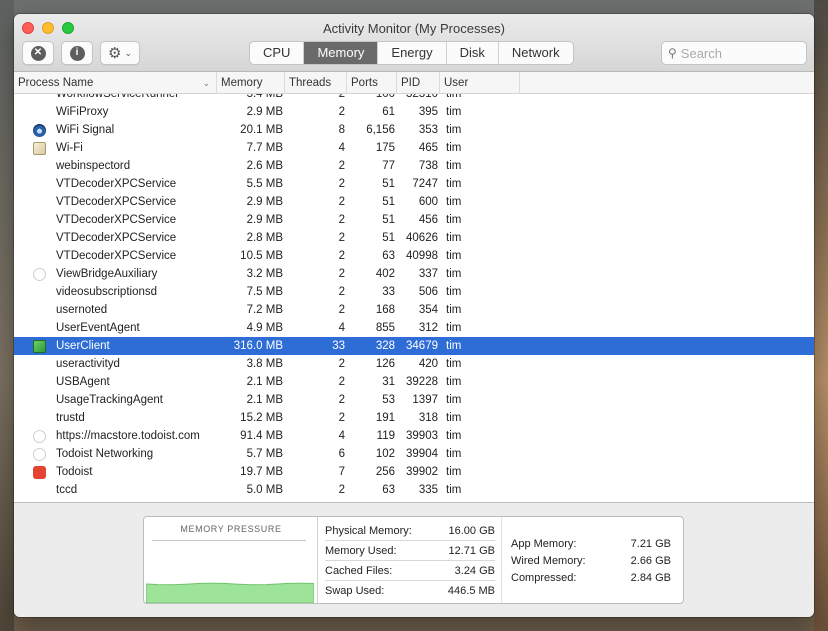 Image resolution: width=828 pixels, height=631 pixels. I want to click on table-row: Wi-Fi 7.7 MB 4 175 465 tim, so click(414, 148).